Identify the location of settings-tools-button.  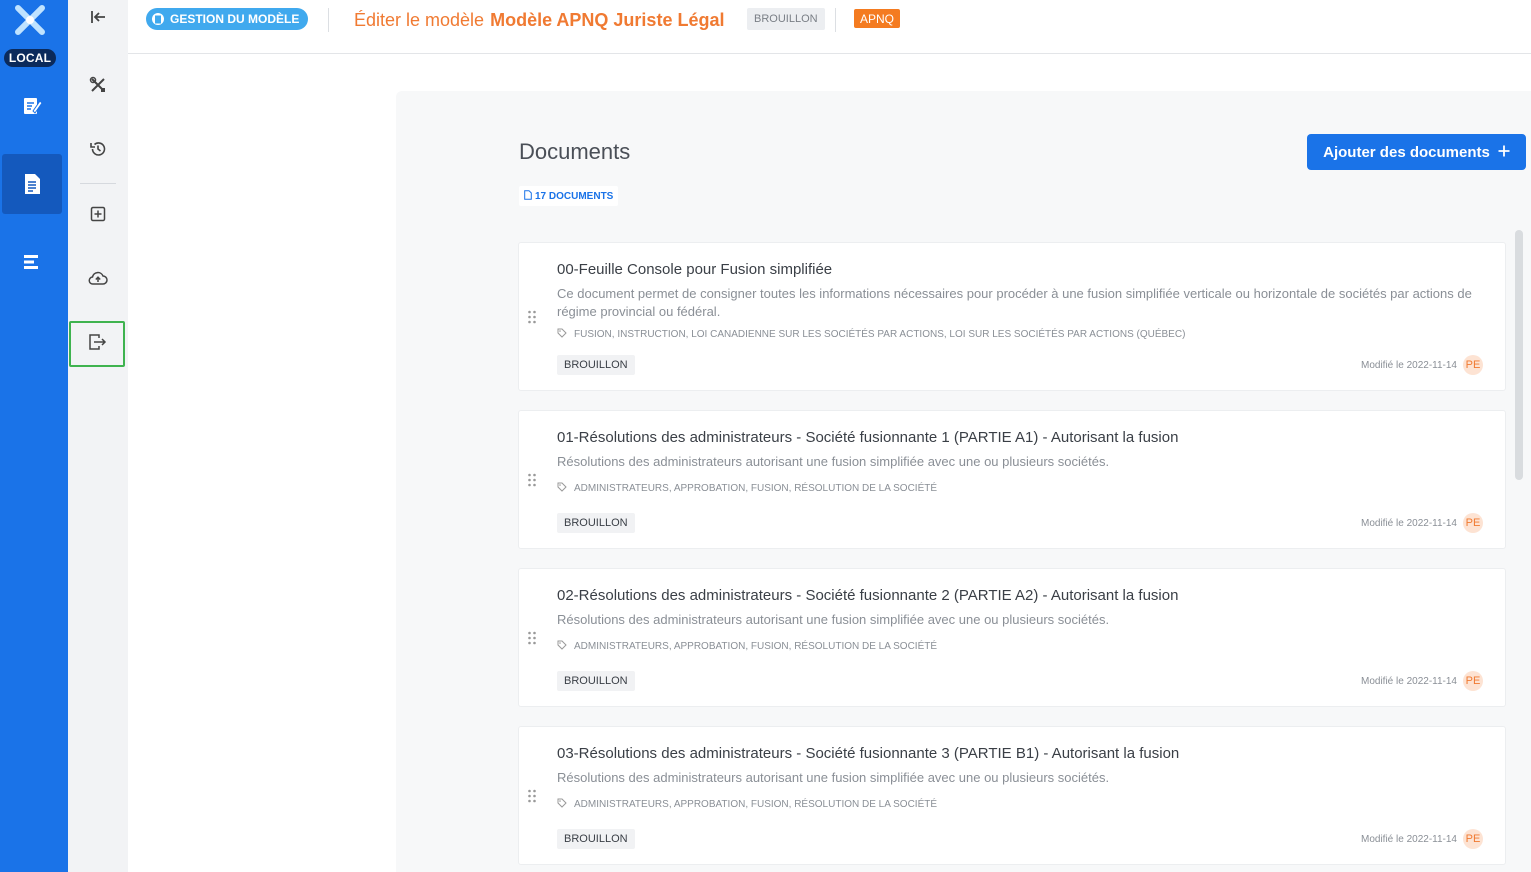
(98, 87).